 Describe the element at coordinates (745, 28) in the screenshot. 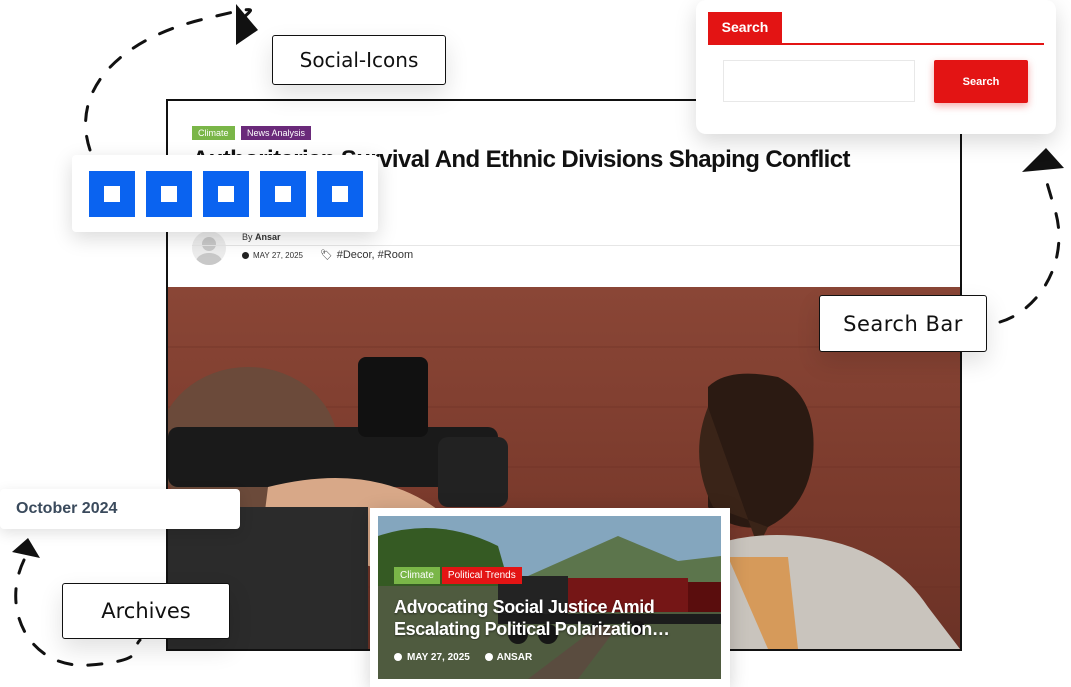

I see `search-widget-title: Search` at that location.